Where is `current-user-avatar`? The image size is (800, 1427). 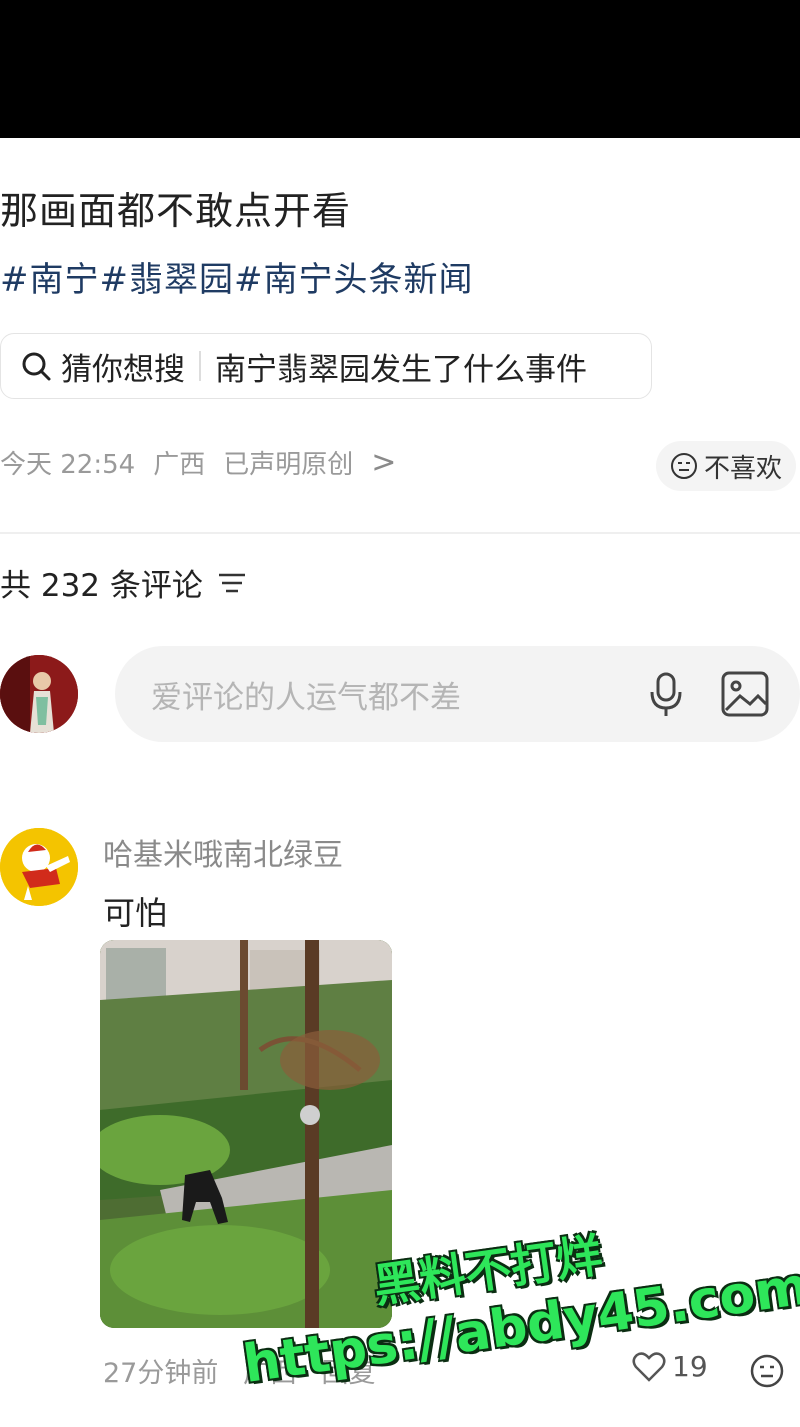
current-user-avatar is located at coordinates (39, 694).